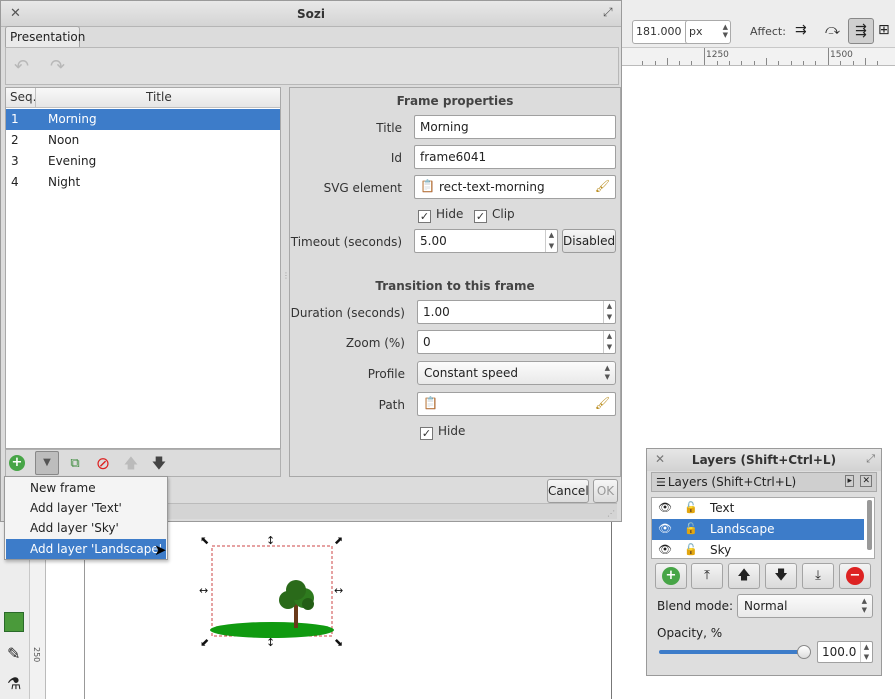 The width and height of the screenshot is (895, 699). What do you see at coordinates (516, 373) in the screenshot?
I see `profile-select: Constant speed ▲ ▼` at bounding box center [516, 373].